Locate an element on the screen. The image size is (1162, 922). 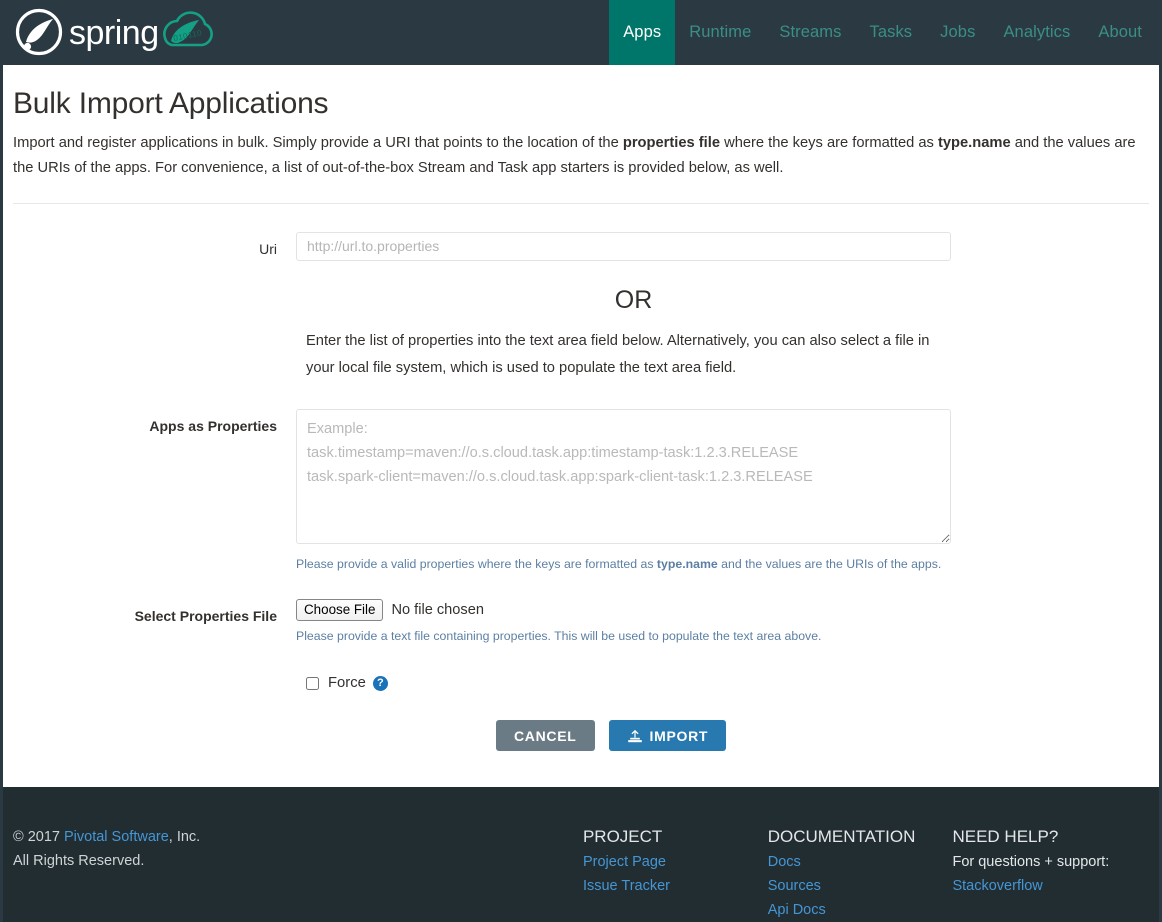
form-actions: CANCEL IMPORT is located at coordinates (581, 736).